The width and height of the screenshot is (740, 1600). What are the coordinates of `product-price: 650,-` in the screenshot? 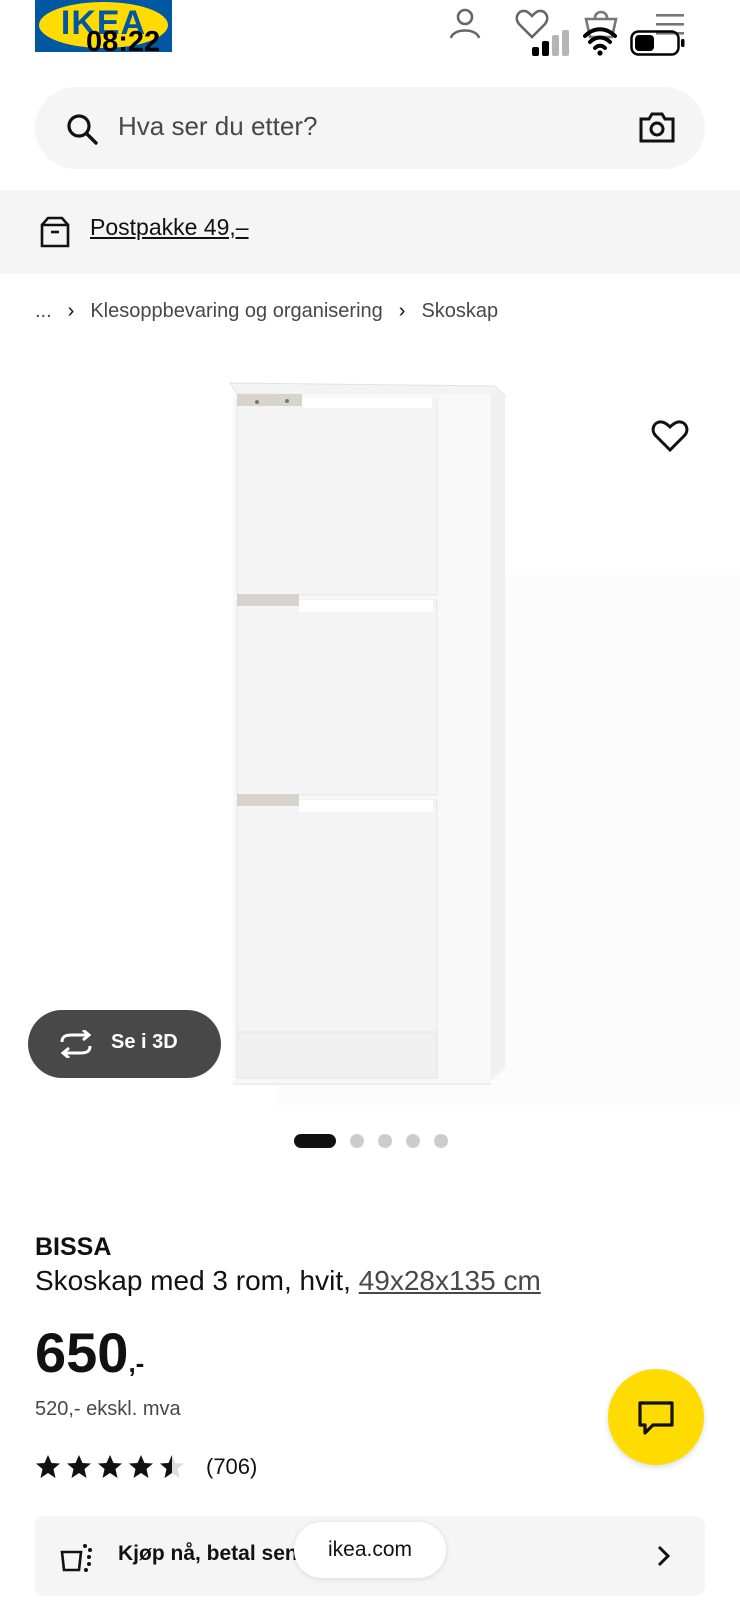 It's located at (89, 1352).